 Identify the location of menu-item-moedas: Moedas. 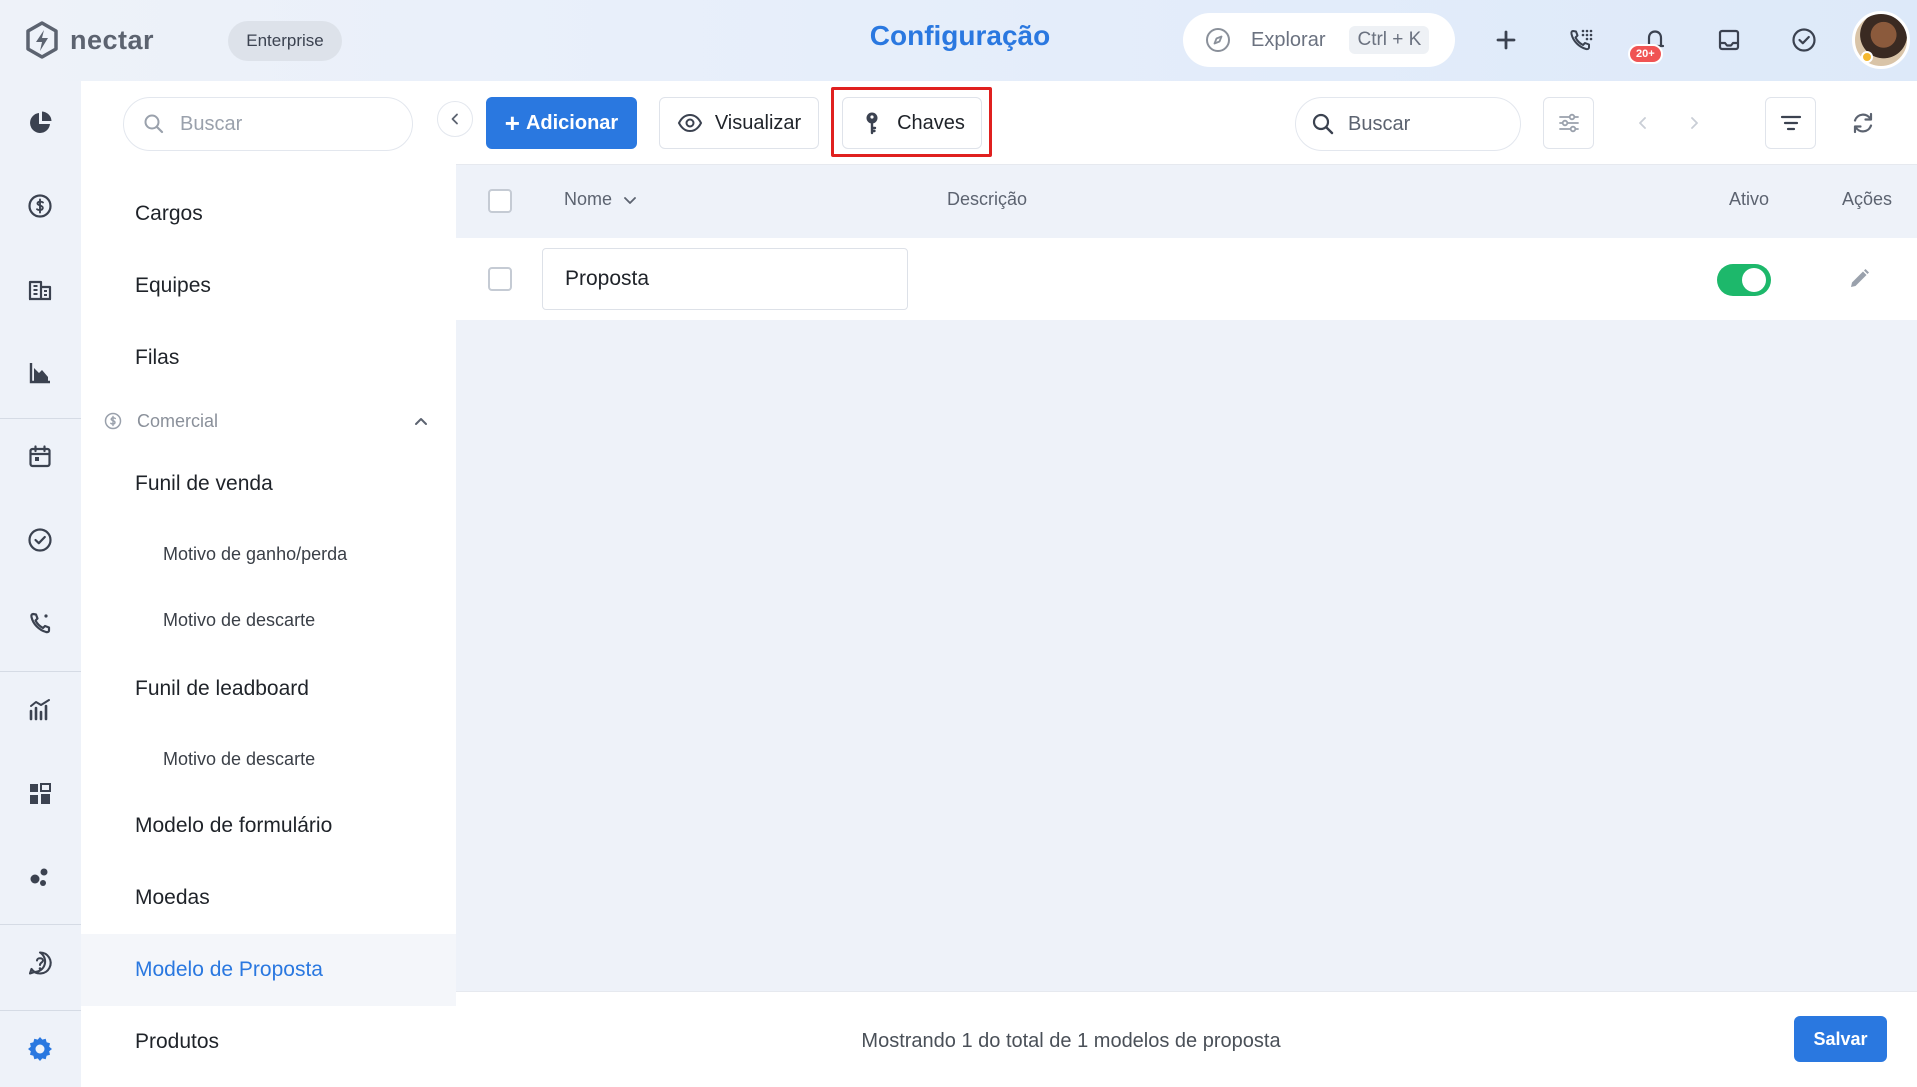
(268, 898).